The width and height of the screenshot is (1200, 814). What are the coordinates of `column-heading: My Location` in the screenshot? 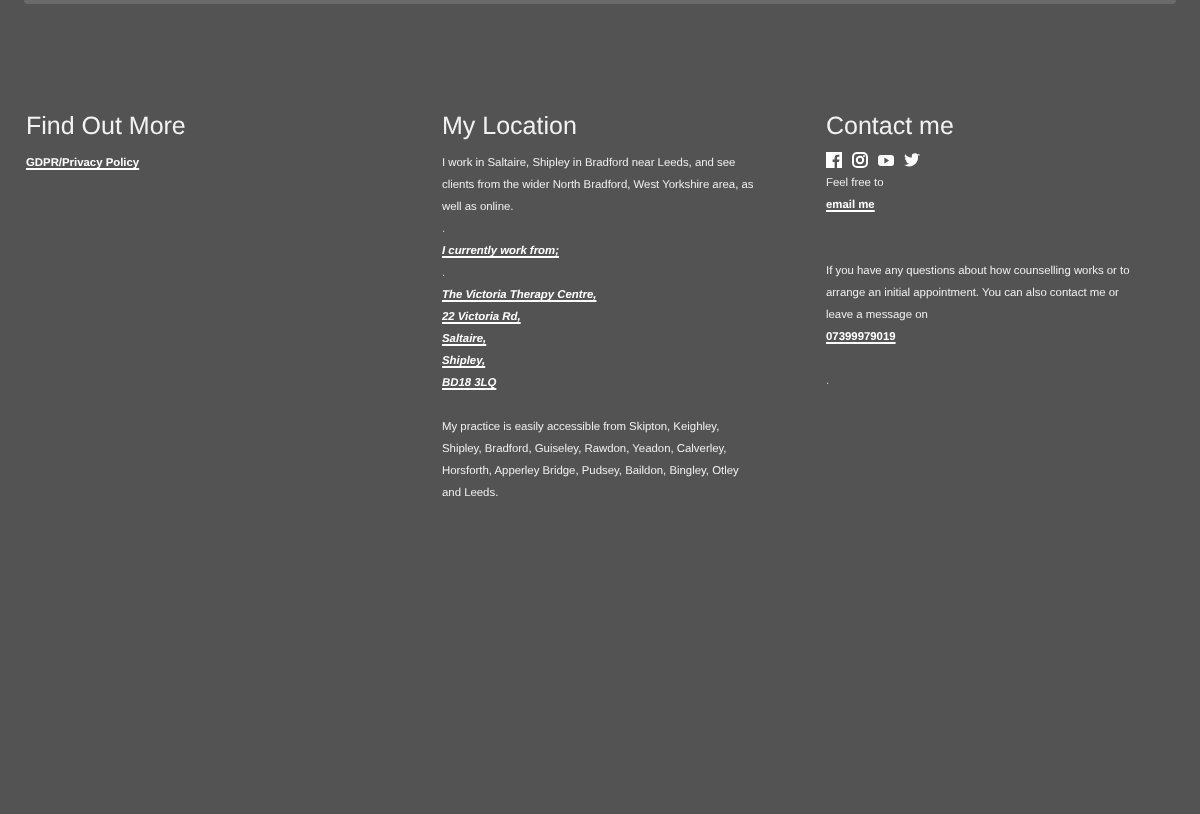 It's located at (509, 126).